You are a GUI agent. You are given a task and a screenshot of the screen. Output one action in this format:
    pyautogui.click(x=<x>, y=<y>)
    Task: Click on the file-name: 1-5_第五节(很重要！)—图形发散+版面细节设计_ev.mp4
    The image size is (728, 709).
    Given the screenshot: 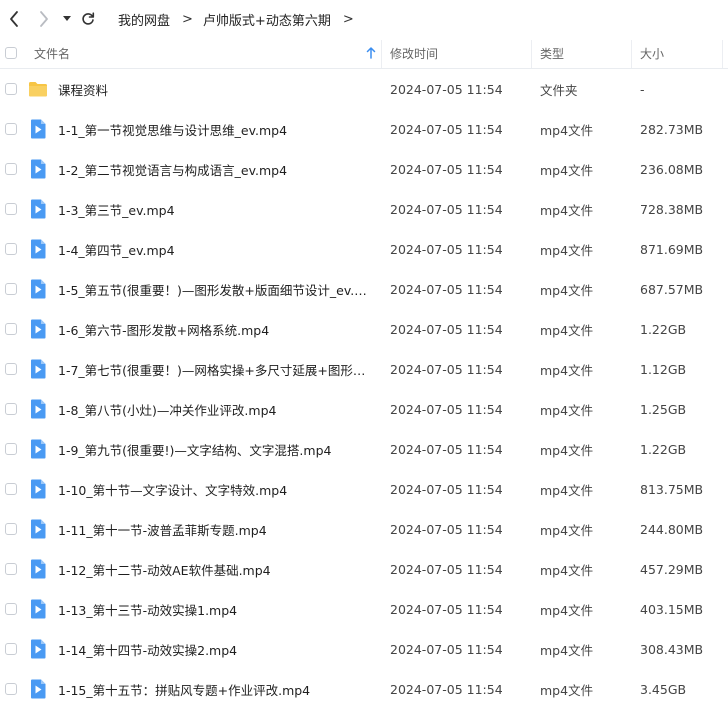 What is the action you would take?
    pyautogui.click(x=217, y=289)
    